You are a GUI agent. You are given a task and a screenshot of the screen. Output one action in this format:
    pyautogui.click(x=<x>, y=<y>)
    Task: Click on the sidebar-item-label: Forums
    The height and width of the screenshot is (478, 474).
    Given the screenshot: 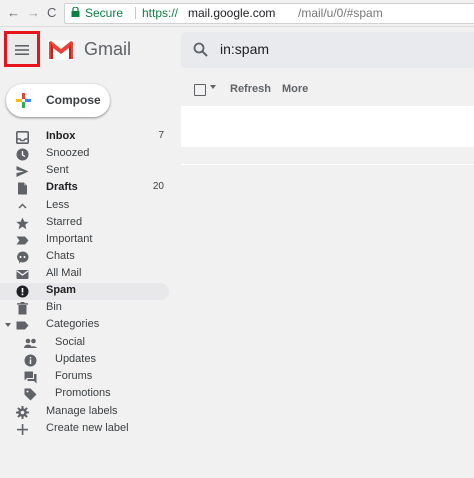 What is the action you would take?
    pyautogui.click(x=74, y=376)
    